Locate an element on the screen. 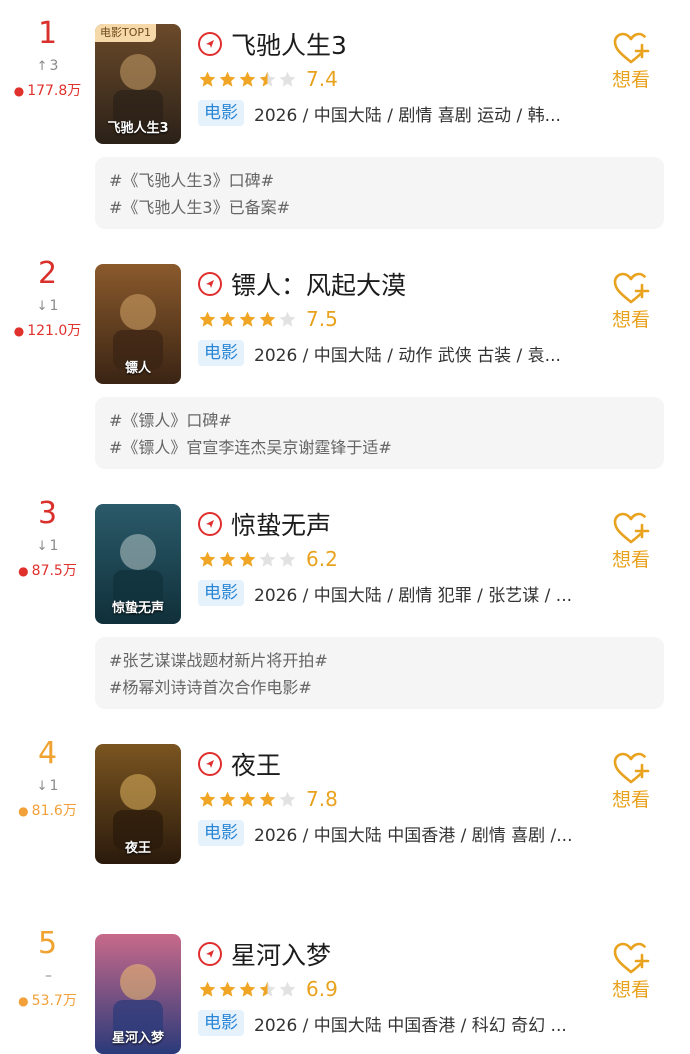 The height and width of the screenshot is (1054, 690). heat-value: ● 177.8万 is located at coordinates (47, 91).